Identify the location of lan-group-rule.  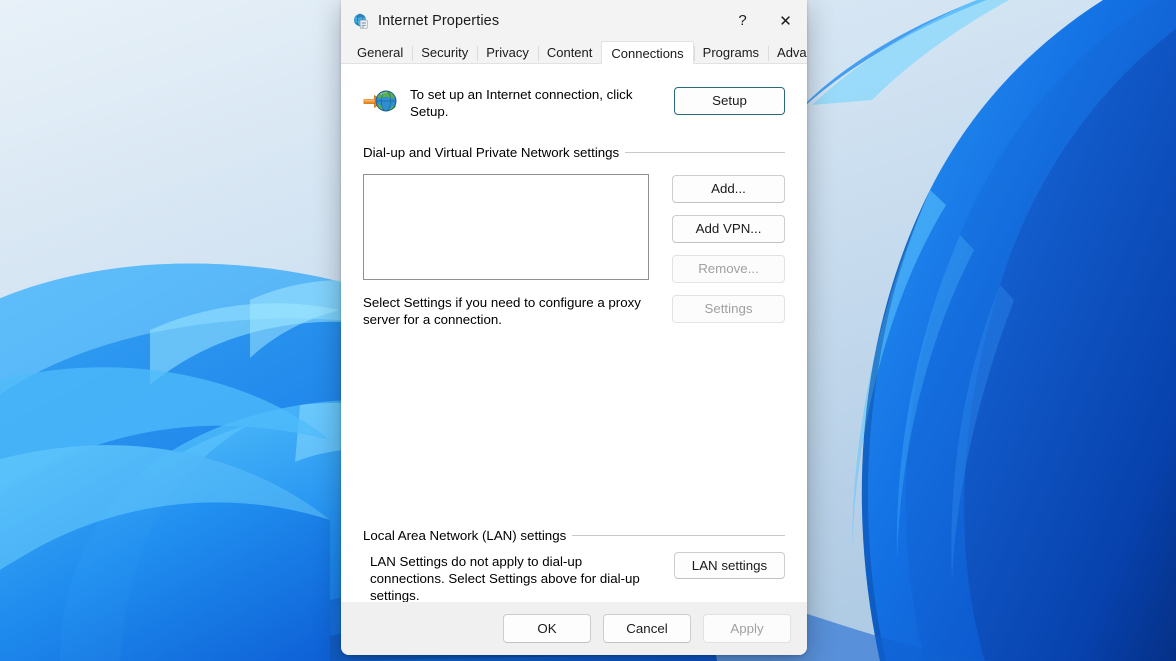
(678, 535).